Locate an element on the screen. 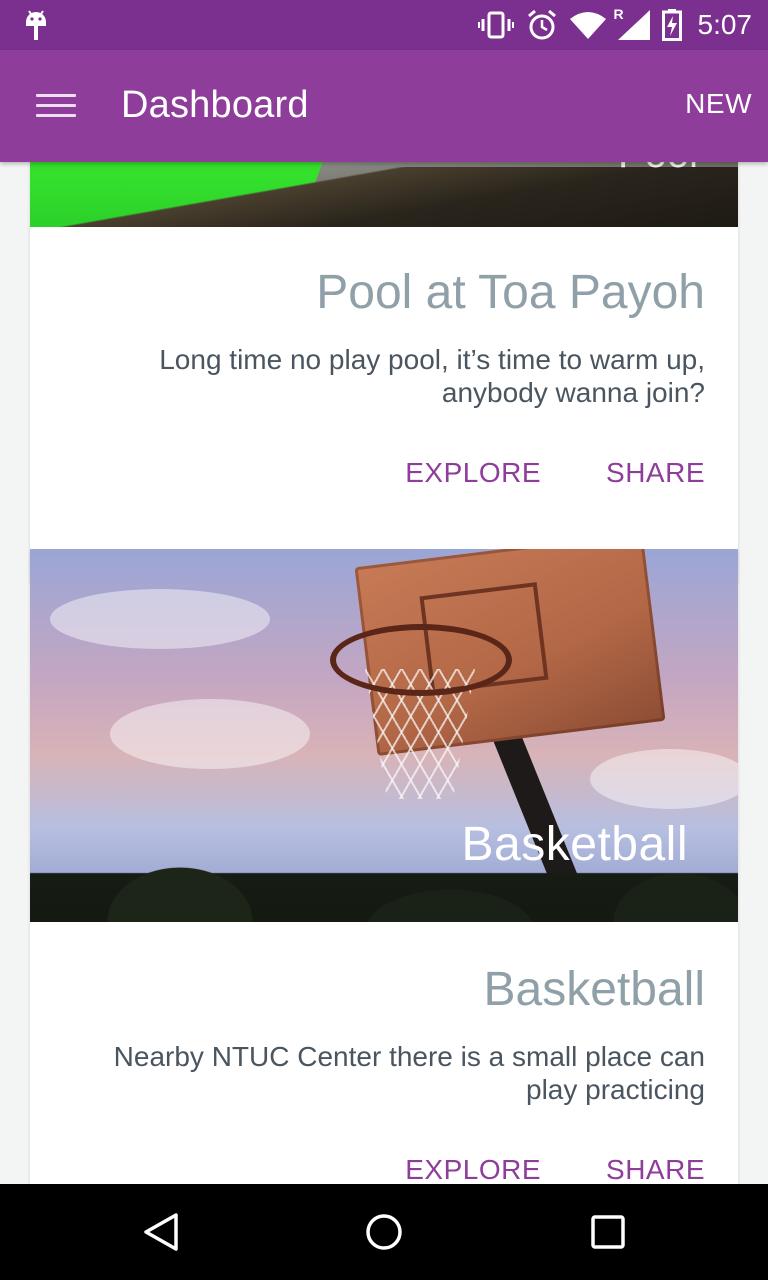 This screenshot has height=1280, width=768. card-image-overlay-title: Basketball is located at coordinates (574, 844).